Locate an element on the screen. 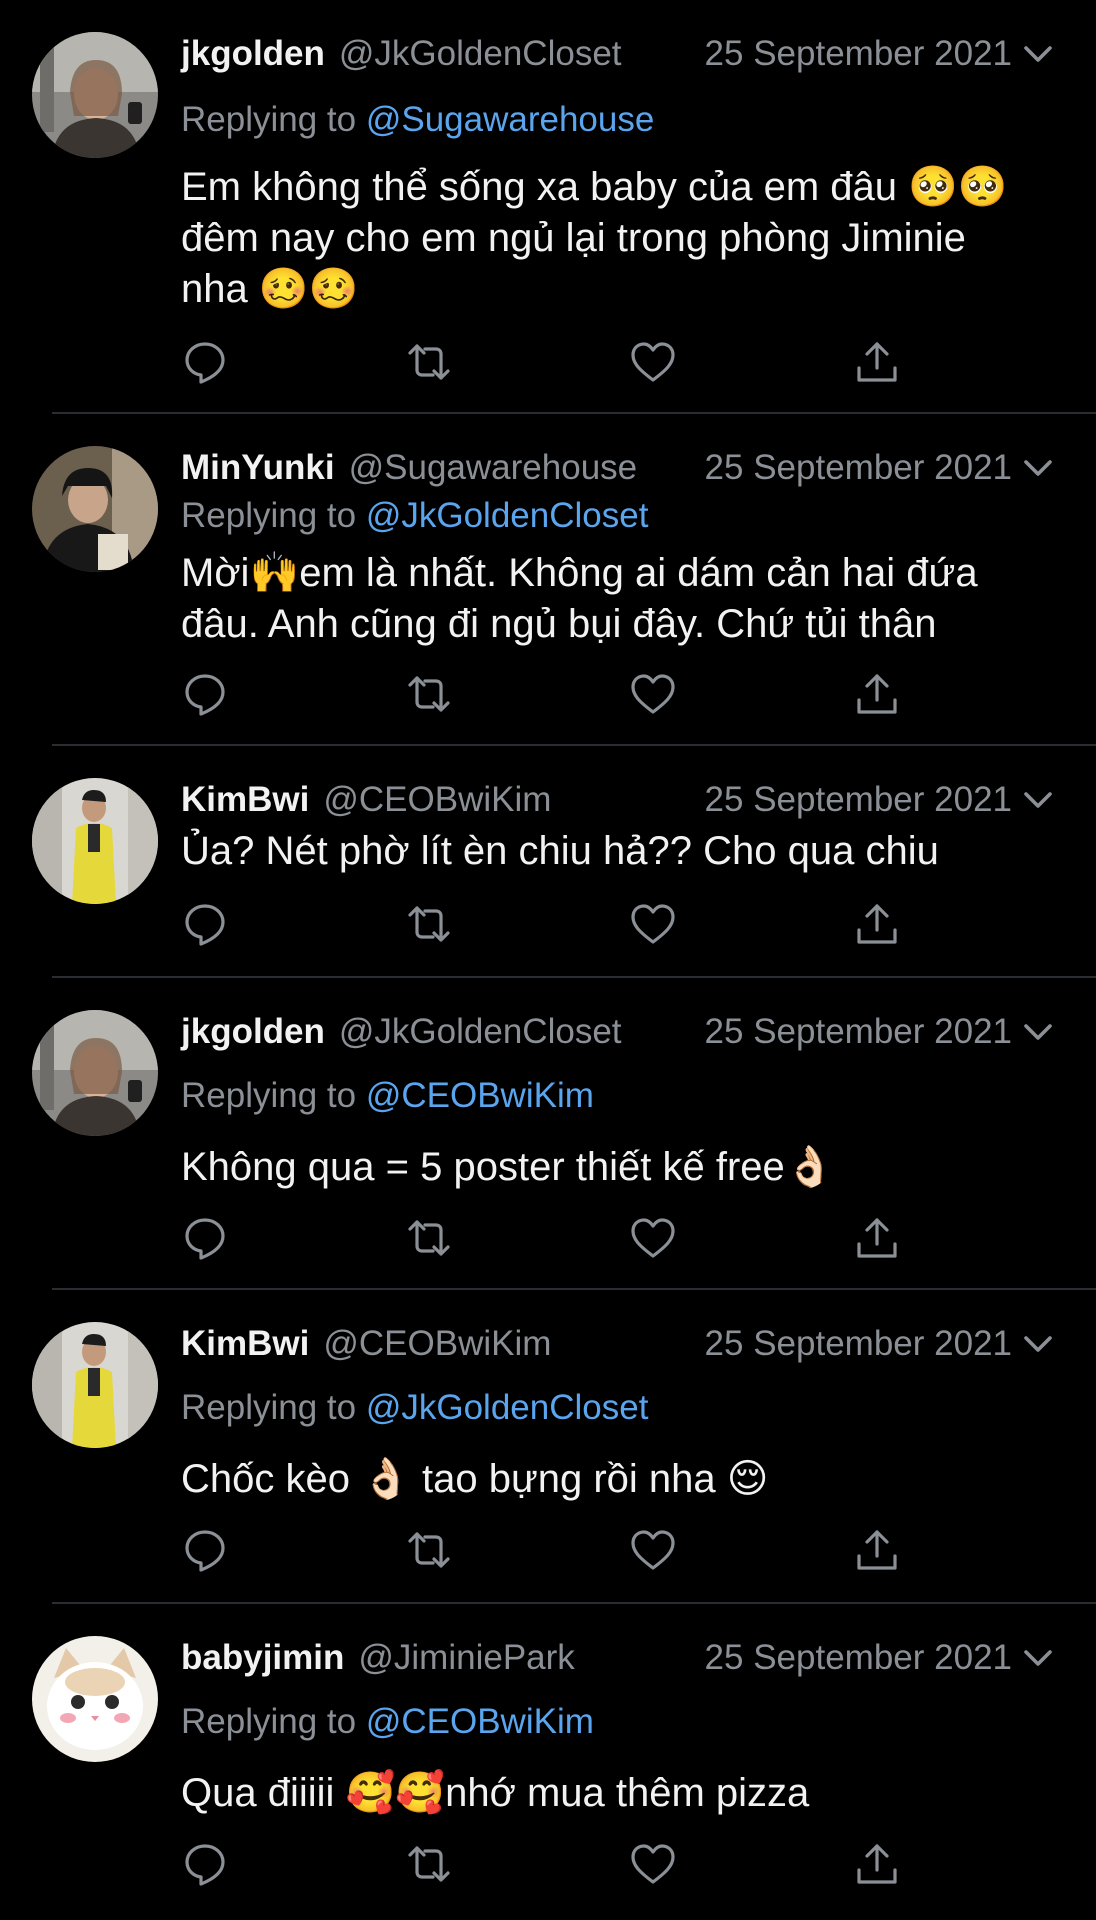 This screenshot has height=1920, width=1096. display-name: MinYunki is located at coordinates (258, 468).